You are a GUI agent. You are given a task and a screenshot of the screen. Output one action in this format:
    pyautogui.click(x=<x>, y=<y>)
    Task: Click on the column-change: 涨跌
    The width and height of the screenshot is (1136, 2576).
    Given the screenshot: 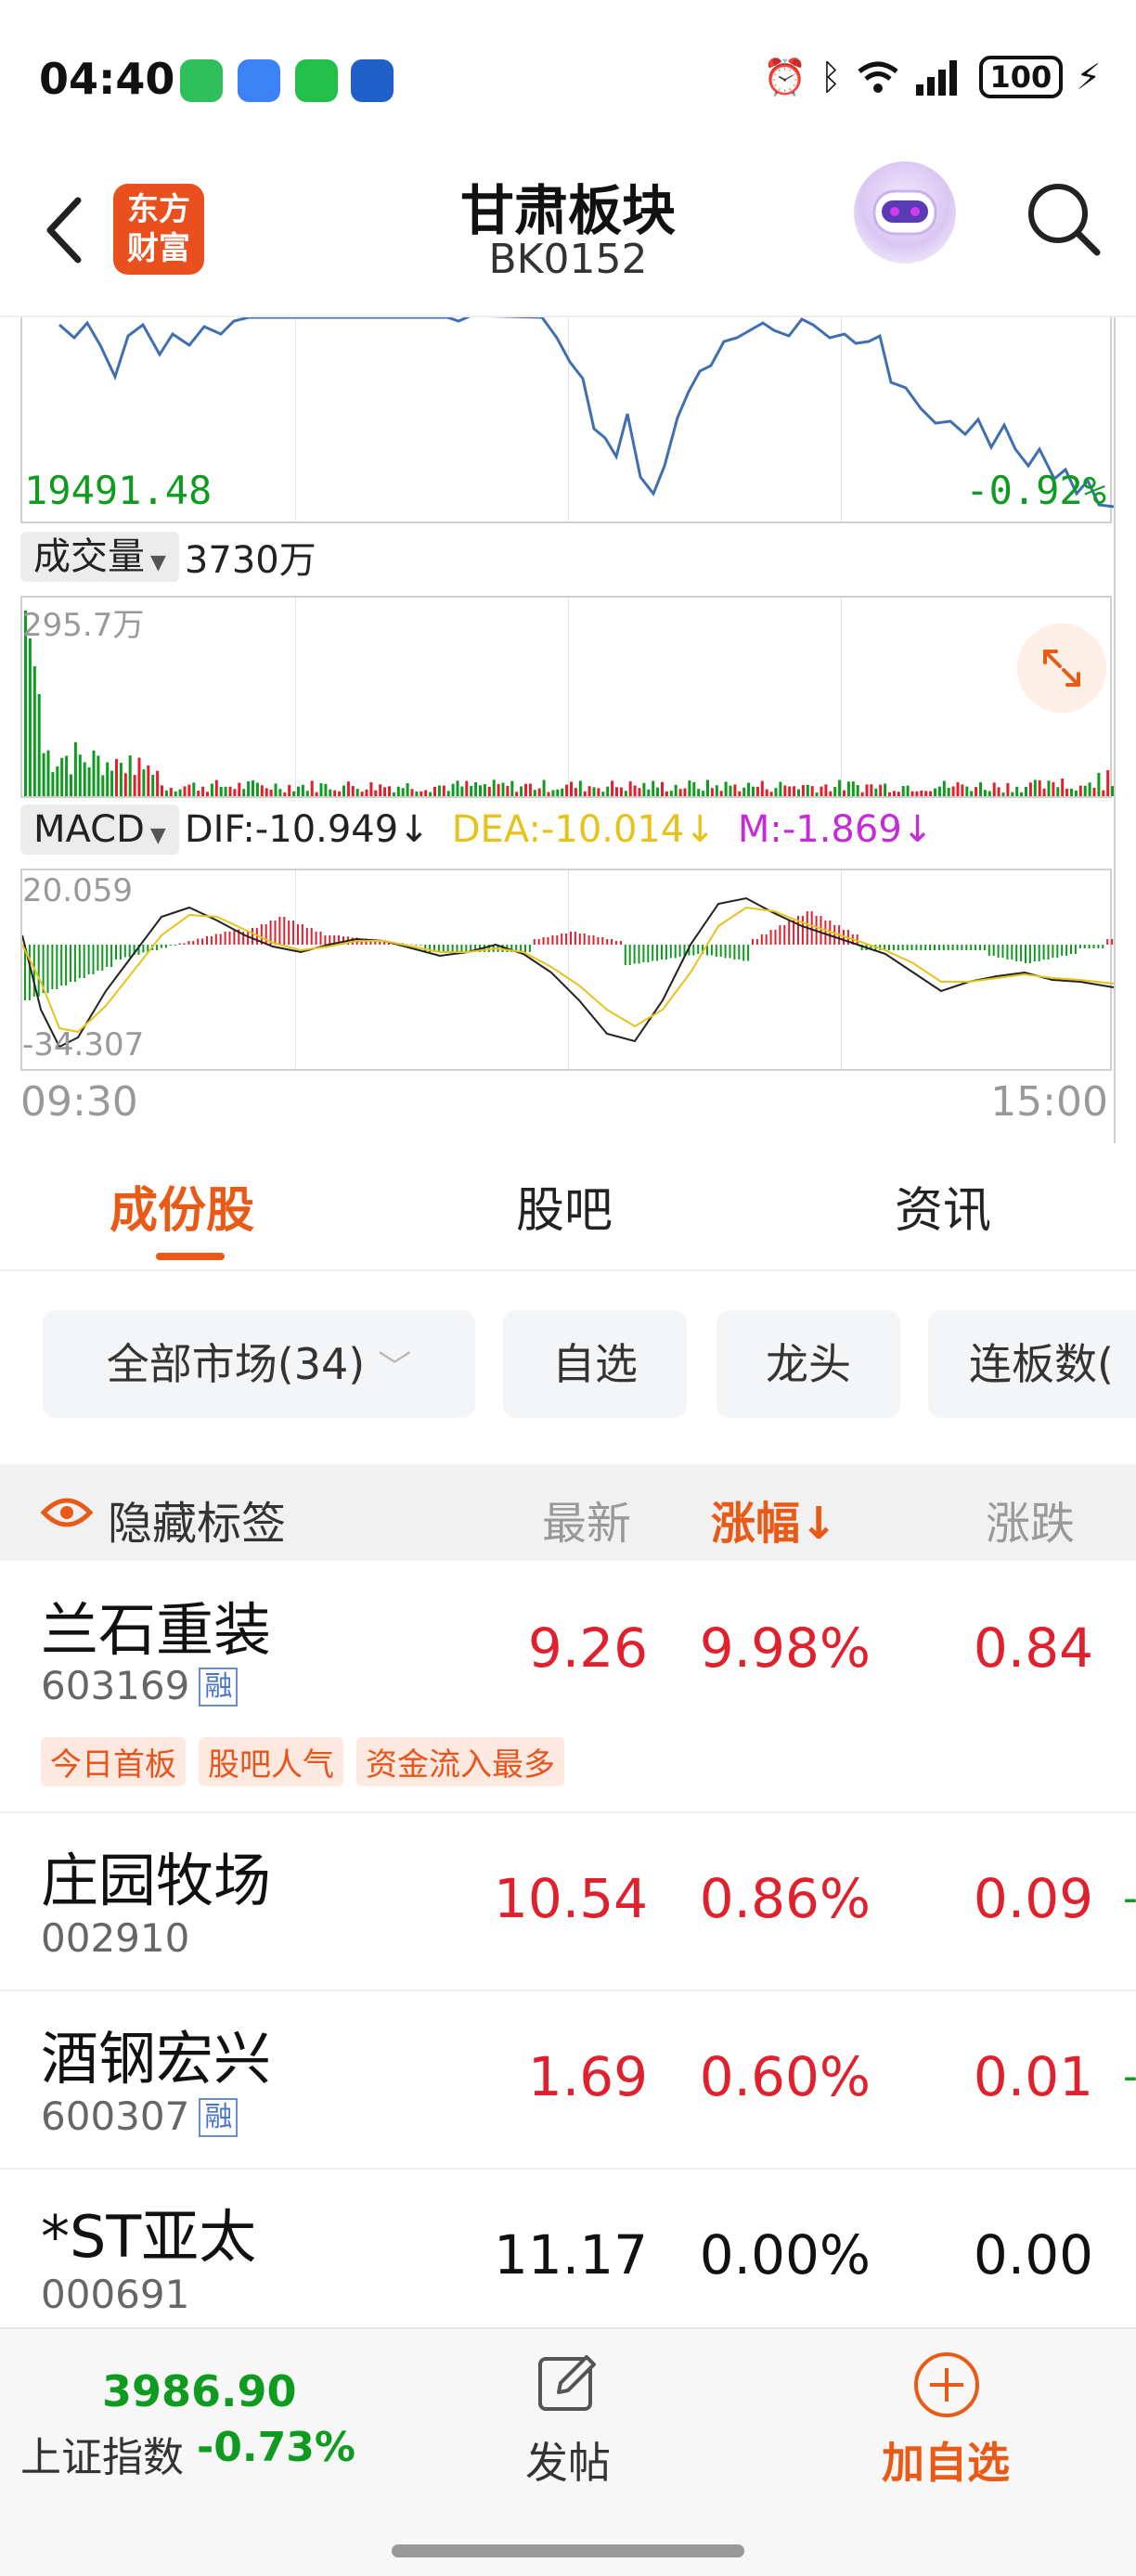 What is the action you would take?
    pyautogui.click(x=1030, y=1519)
    